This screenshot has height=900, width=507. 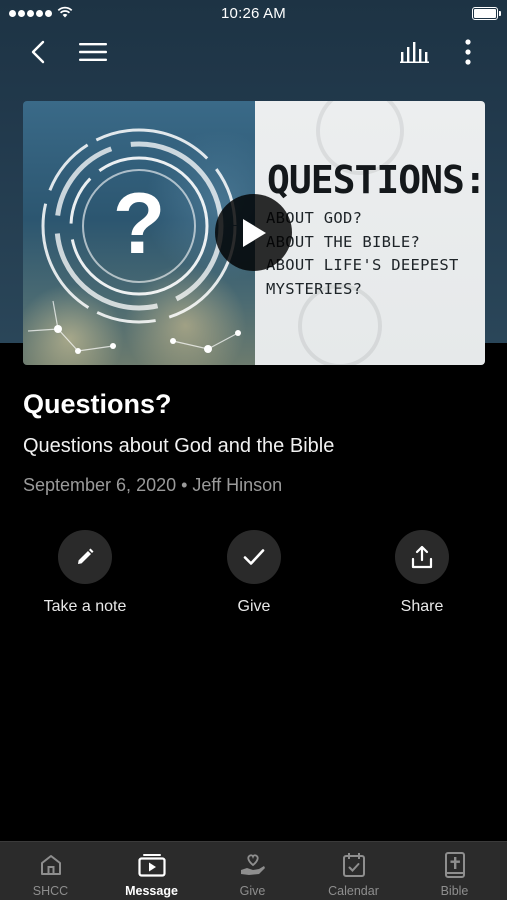 What do you see at coordinates (252, 864) in the screenshot?
I see `heart-hand-icon` at bounding box center [252, 864].